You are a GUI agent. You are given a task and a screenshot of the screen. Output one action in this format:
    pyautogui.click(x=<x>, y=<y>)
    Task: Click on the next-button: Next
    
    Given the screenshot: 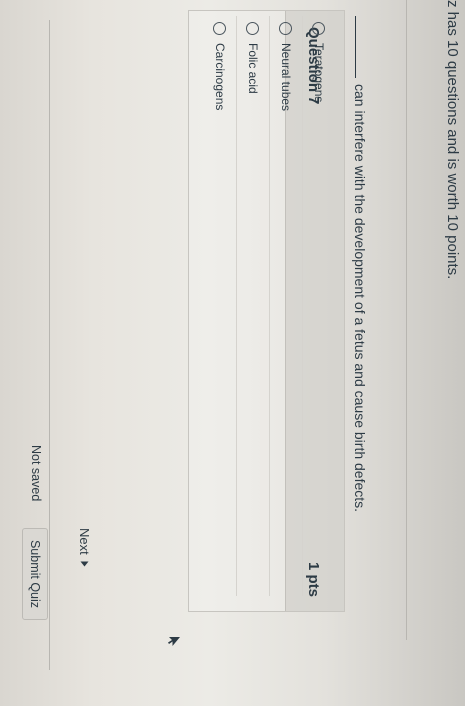 What is the action you would take?
    pyautogui.click(x=84, y=548)
    